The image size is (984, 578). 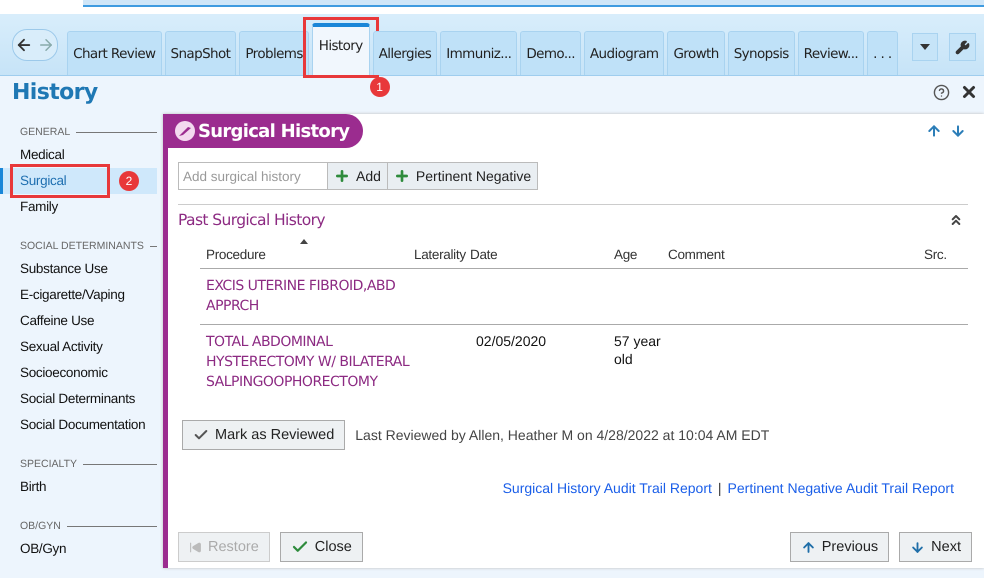 What do you see at coordinates (442, 254) in the screenshot?
I see `column-header: Laterality` at bounding box center [442, 254].